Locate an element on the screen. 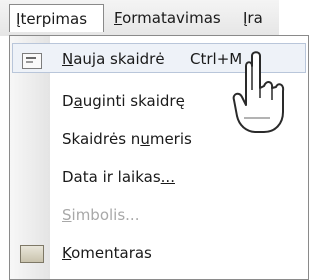 This screenshot has width=320, height=280. slide-number-label: Skaidrės numeris is located at coordinates (127, 139).